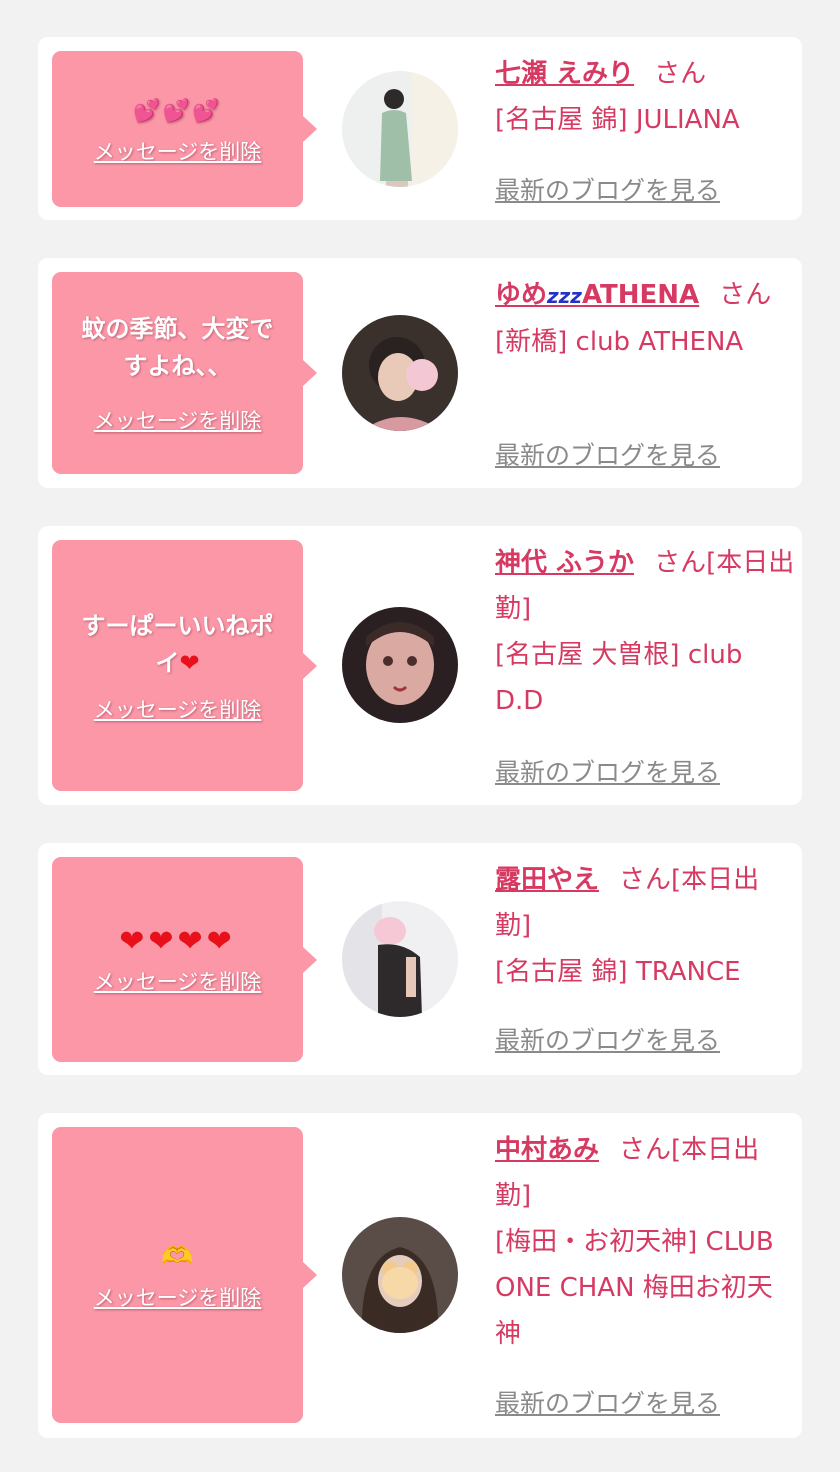 Image resolution: width=840 pixels, height=1472 pixels. I want to click on cast-name-link: 七瀬 えみり, so click(564, 74).